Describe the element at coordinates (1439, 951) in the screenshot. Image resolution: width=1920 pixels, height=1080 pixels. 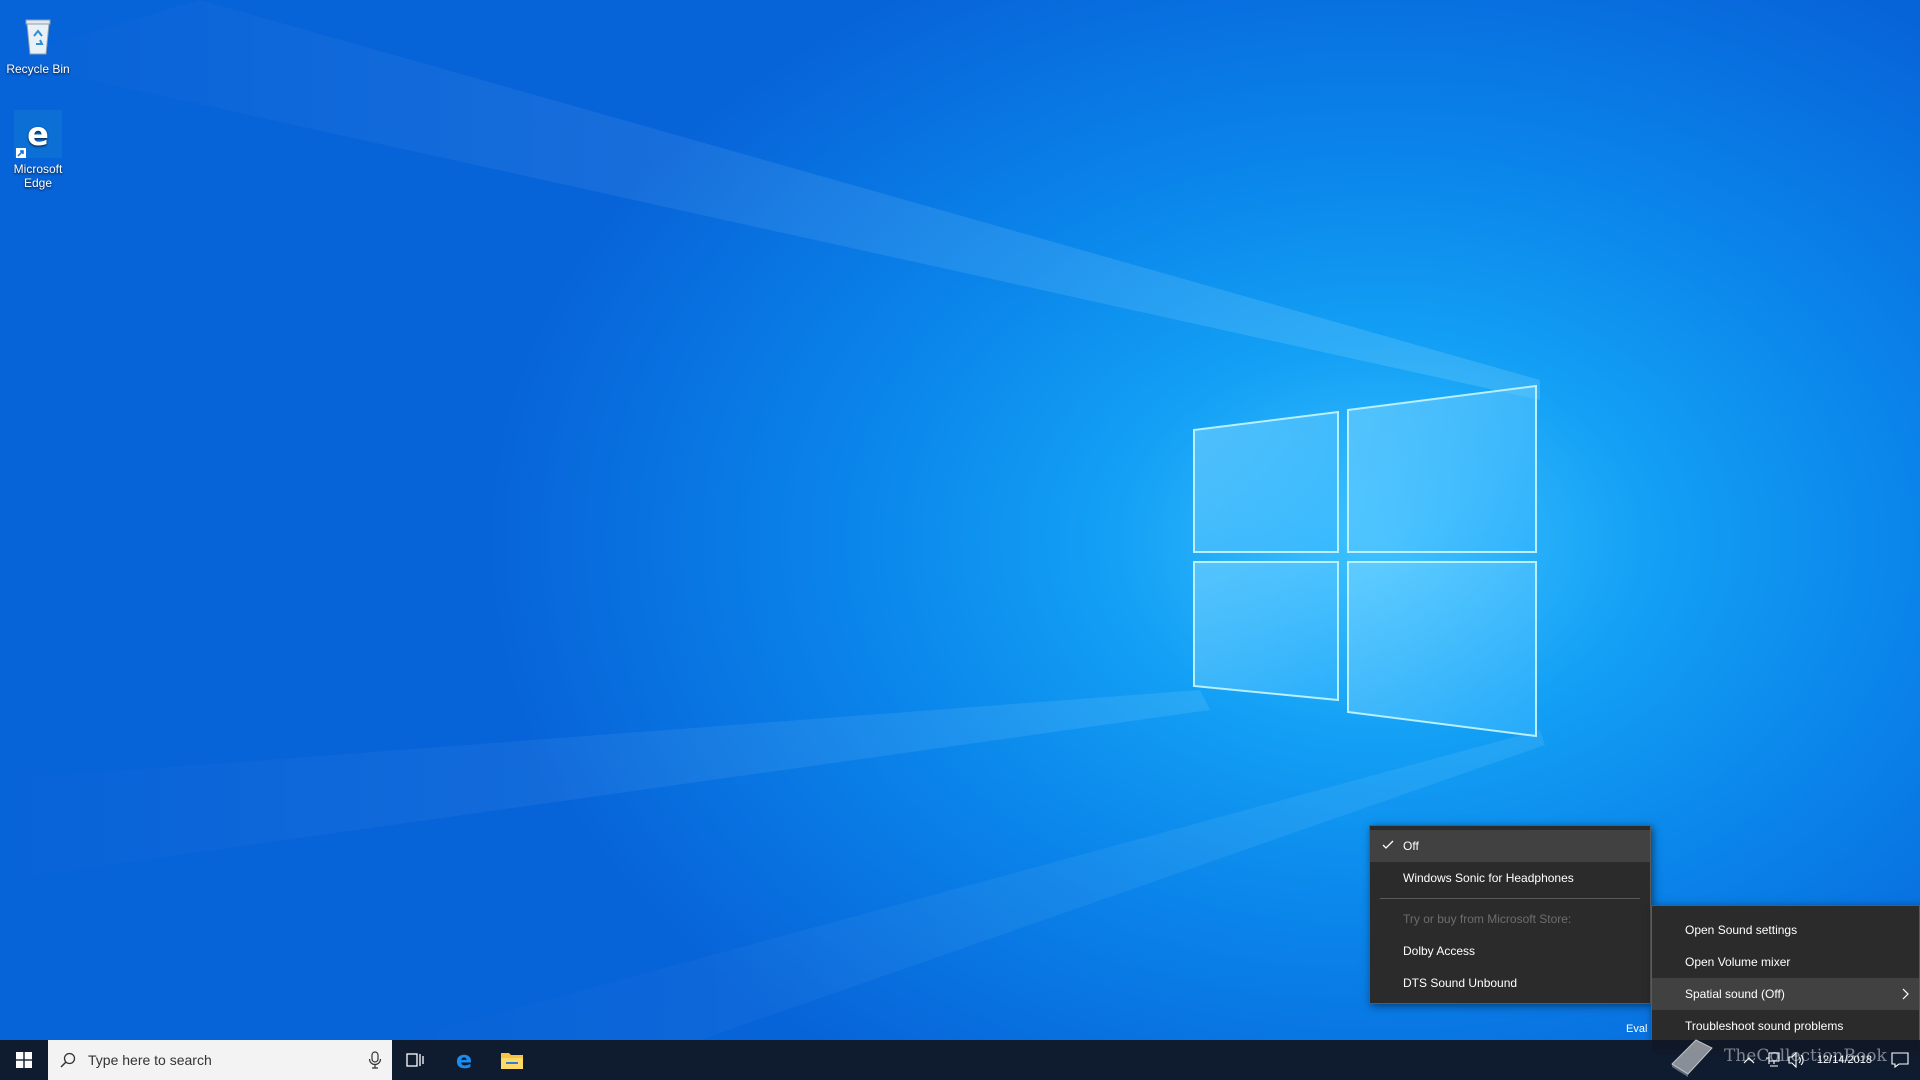
I see `menu-item-label: Dolby Access` at that location.